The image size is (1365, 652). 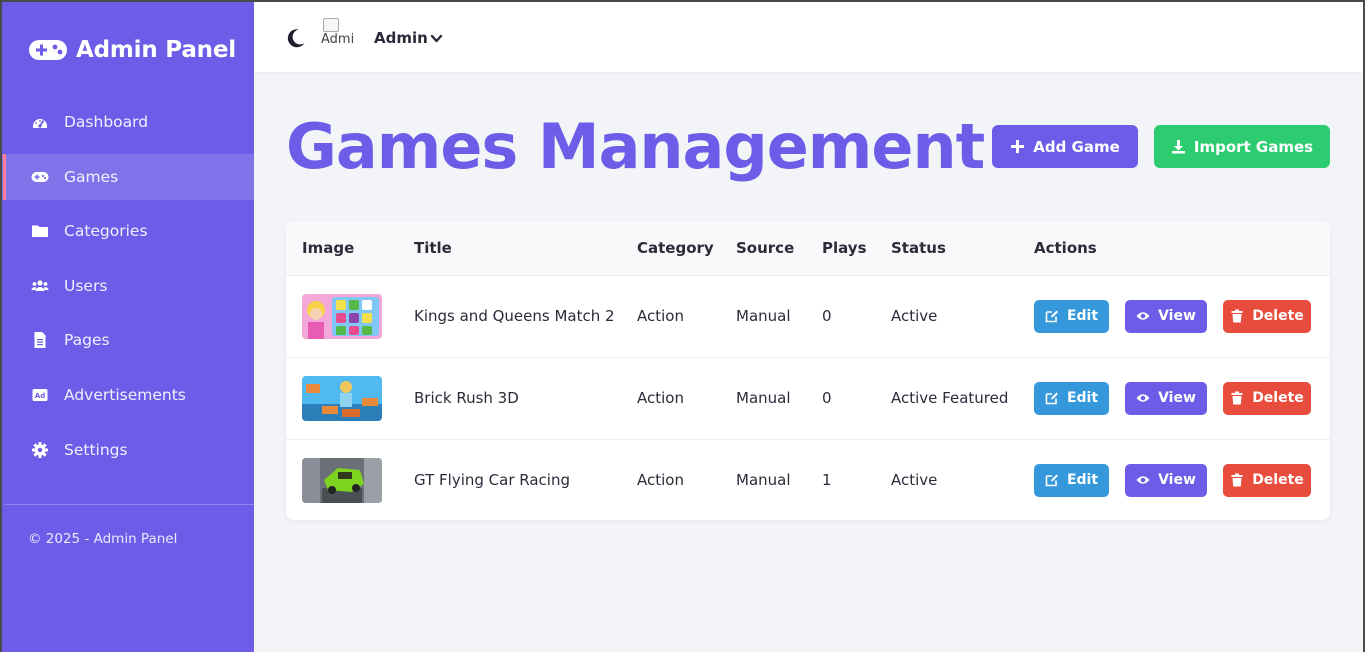 I want to click on add-game-button: Add Game, so click(x=1065, y=146).